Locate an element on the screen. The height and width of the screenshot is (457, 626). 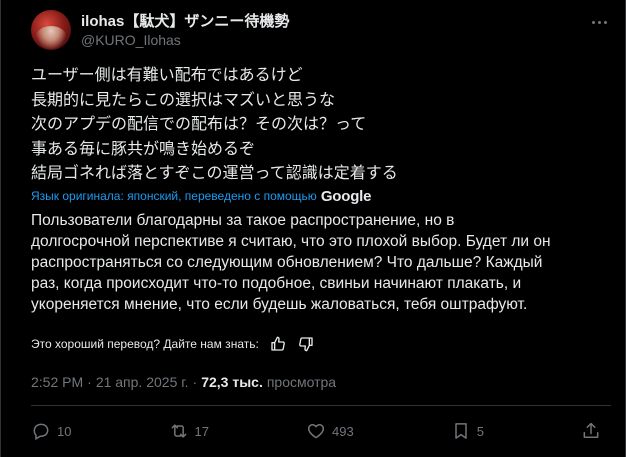
original-line: 事ある毎に豚共が鳴き始めるぞ is located at coordinates (143, 149).